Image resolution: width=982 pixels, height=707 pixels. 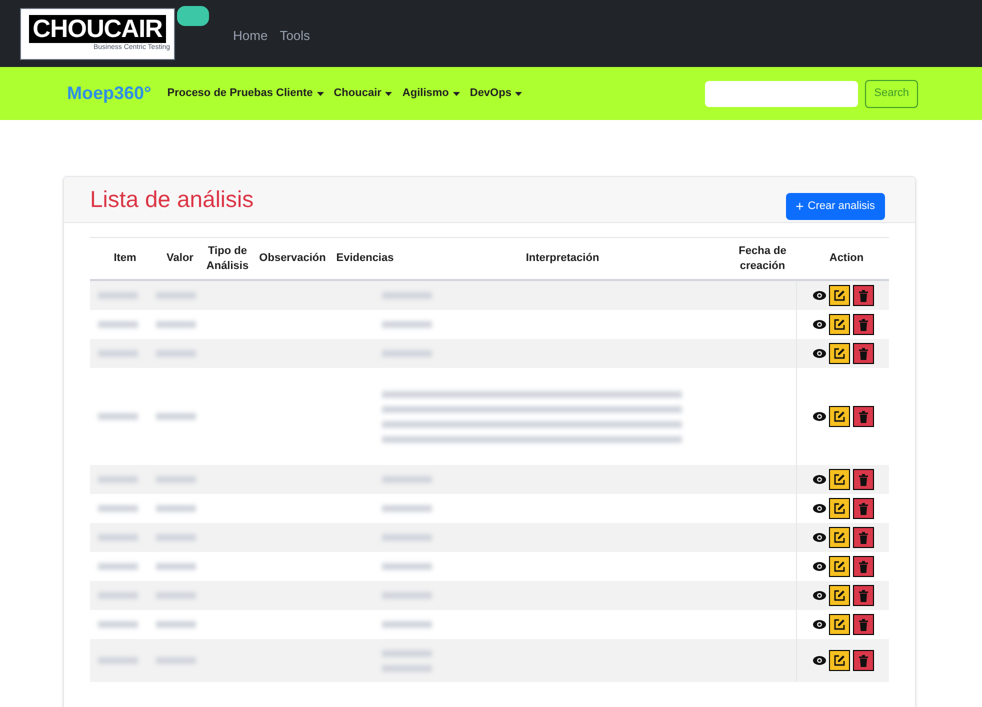 What do you see at coordinates (496, 93) in the screenshot?
I see `dropdown-menu: DevOps` at bounding box center [496, 93].